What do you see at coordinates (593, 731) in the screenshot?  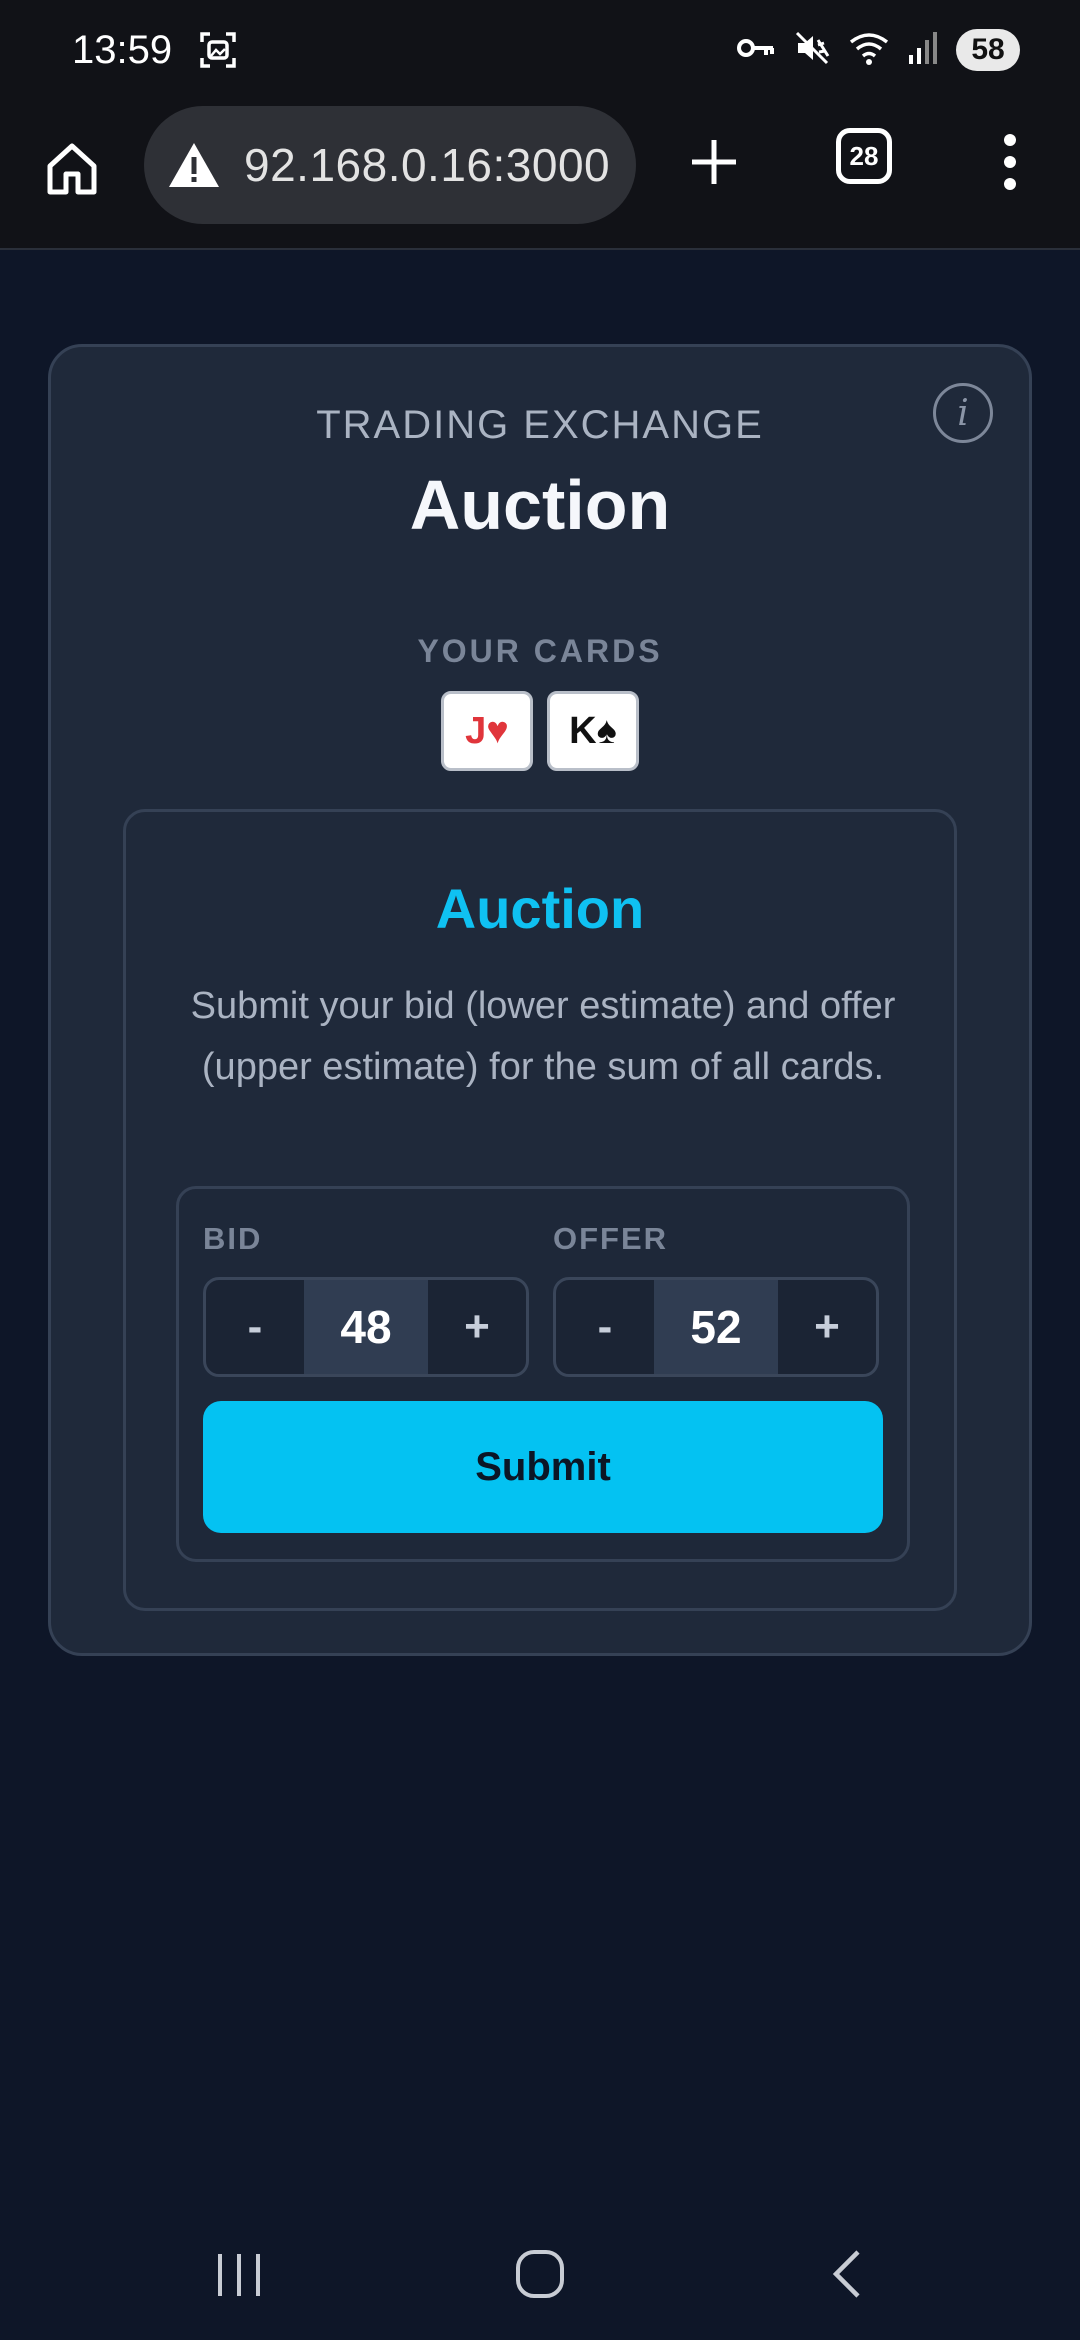 I see `playing-card-king-spades: K♠` at bounding box center [593, 731].